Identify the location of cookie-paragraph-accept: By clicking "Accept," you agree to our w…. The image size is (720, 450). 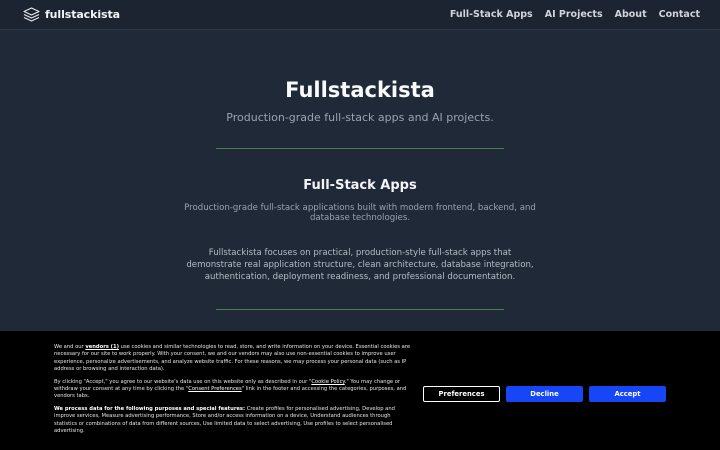
(234, 390).